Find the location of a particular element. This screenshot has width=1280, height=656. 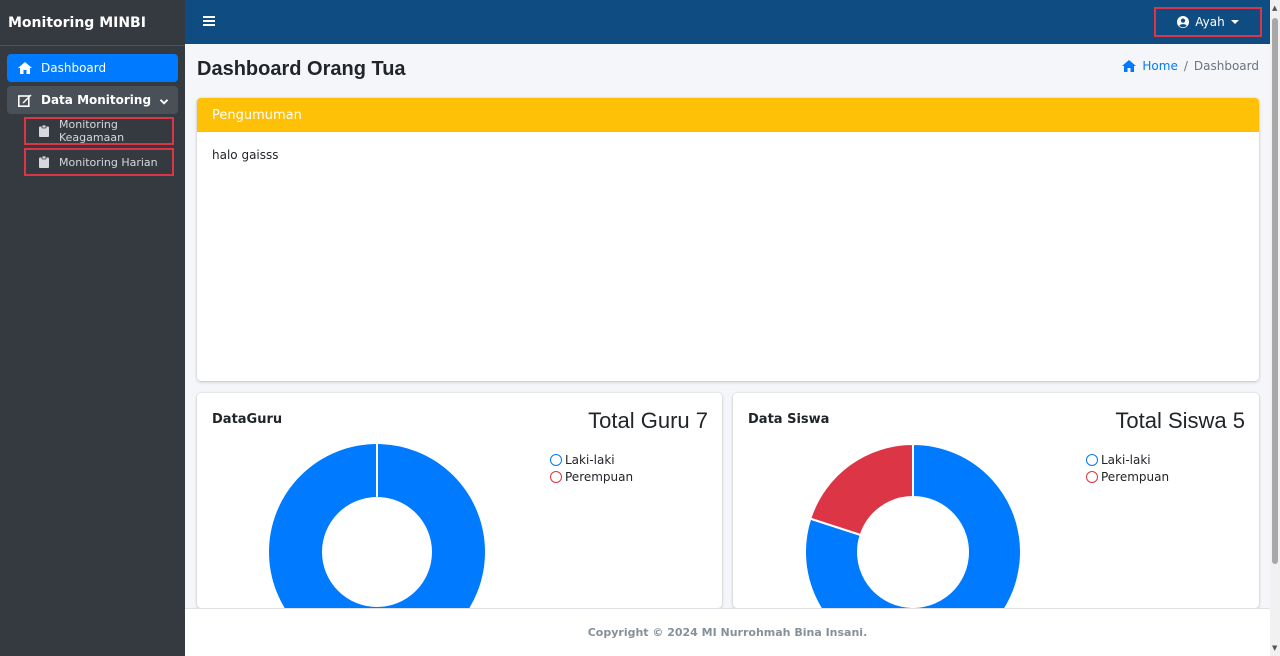

donut-slice-perempuan is located at coordinates (861, 489).